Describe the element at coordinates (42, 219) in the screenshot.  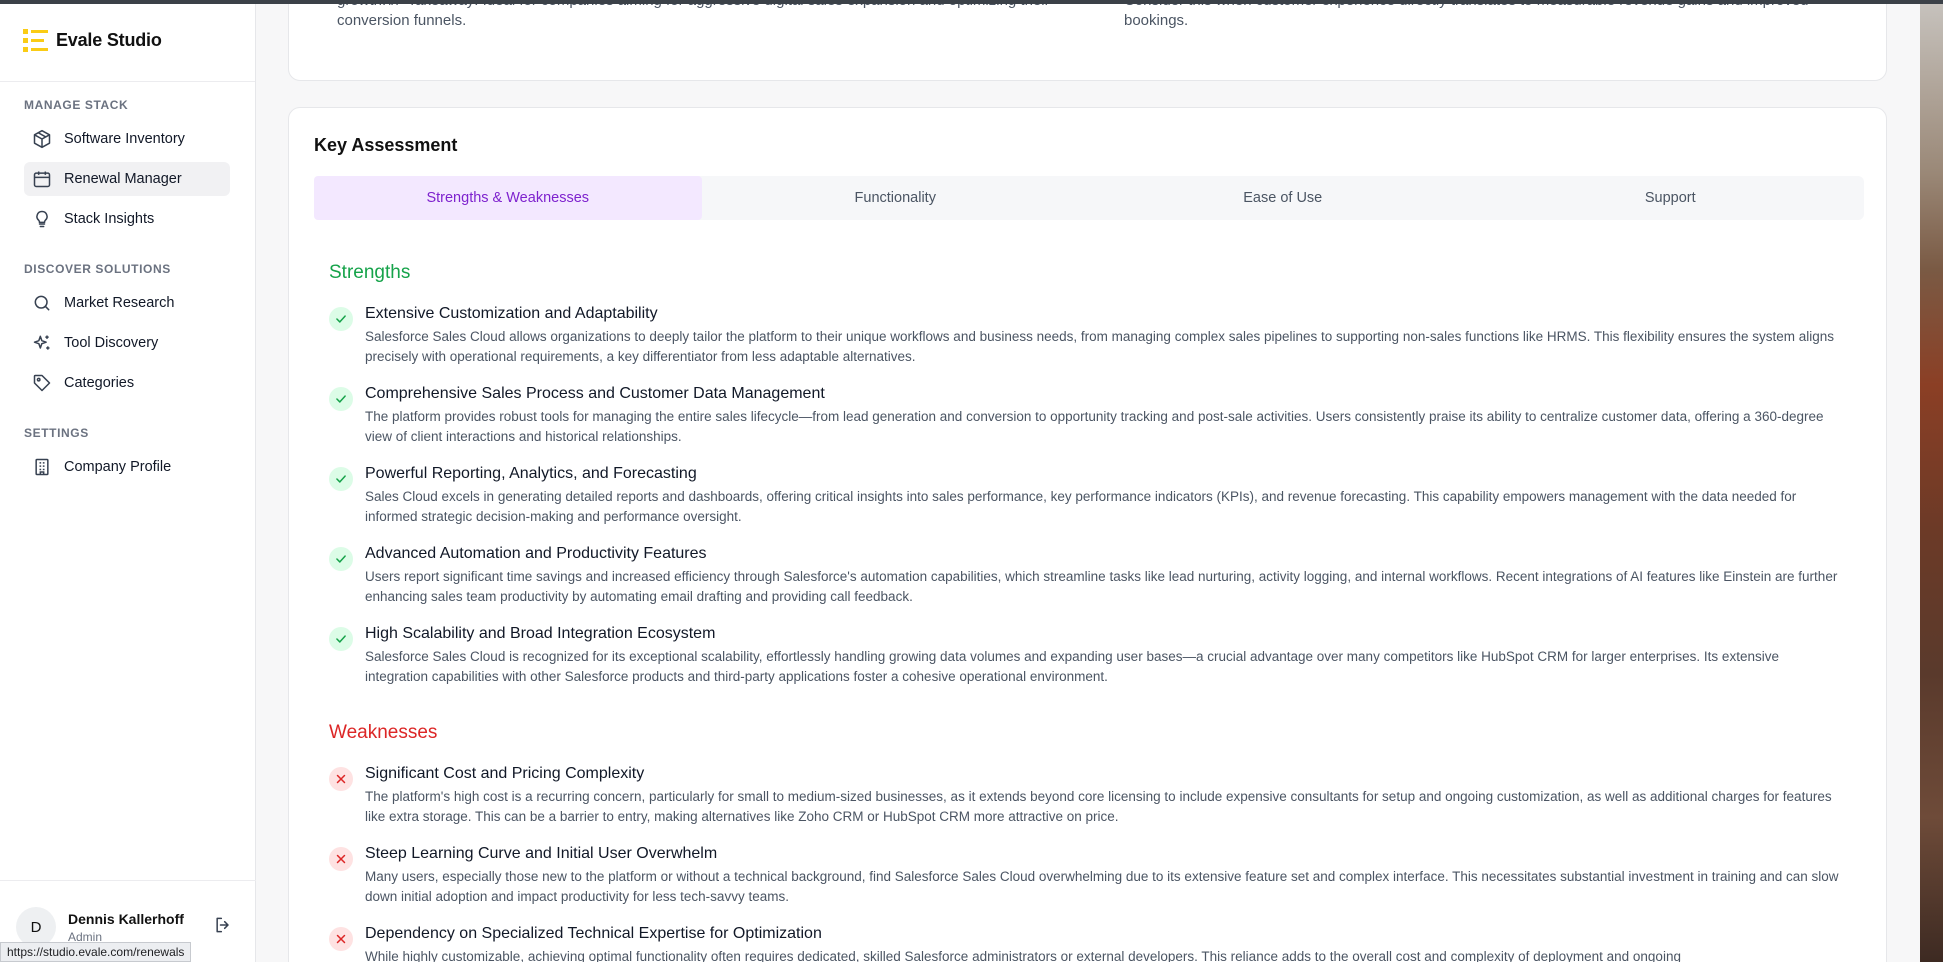
I see `lightbulb-icon` at that location.